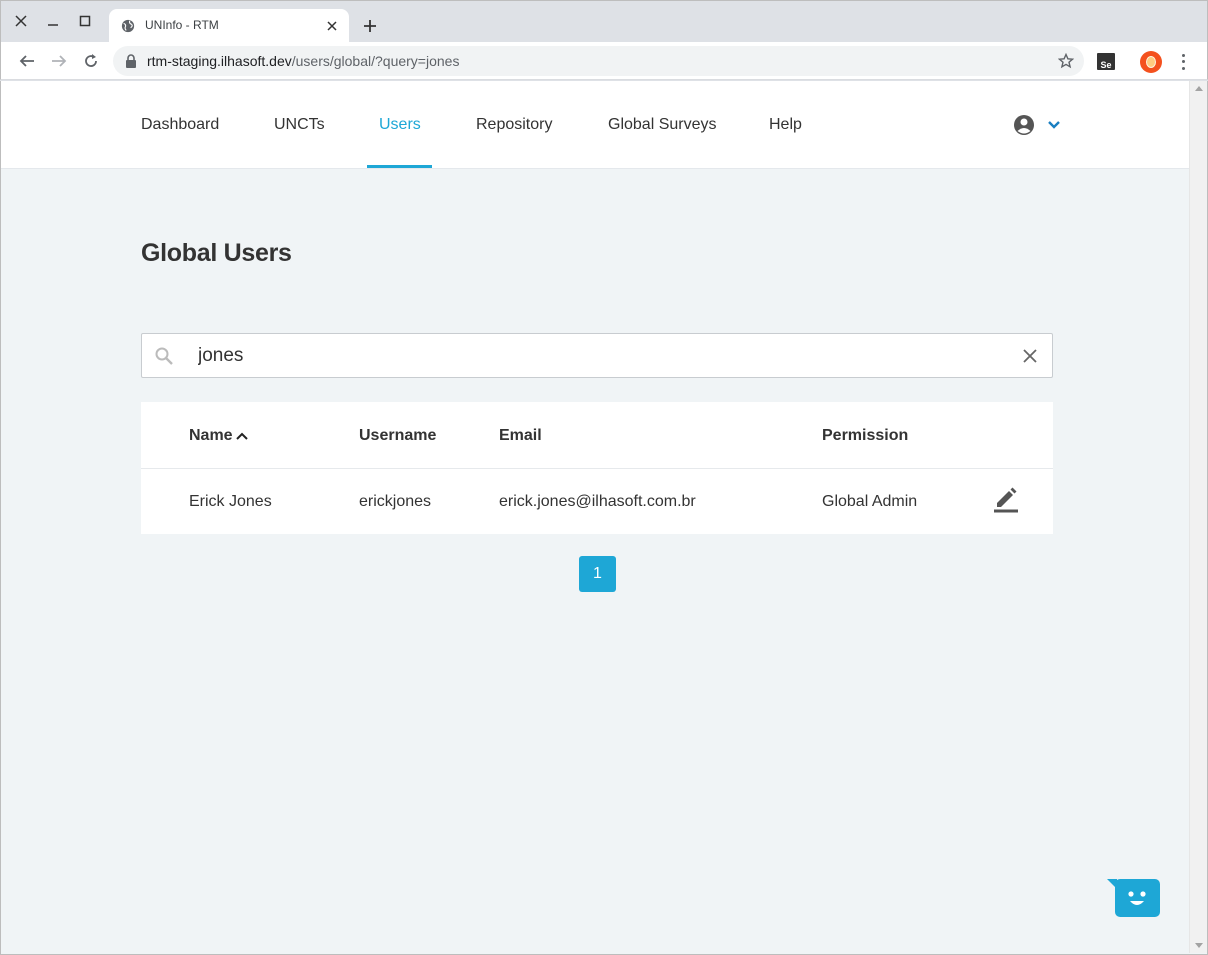  I want to click on selenium-extension-icon: Se, so click(1106, 61).